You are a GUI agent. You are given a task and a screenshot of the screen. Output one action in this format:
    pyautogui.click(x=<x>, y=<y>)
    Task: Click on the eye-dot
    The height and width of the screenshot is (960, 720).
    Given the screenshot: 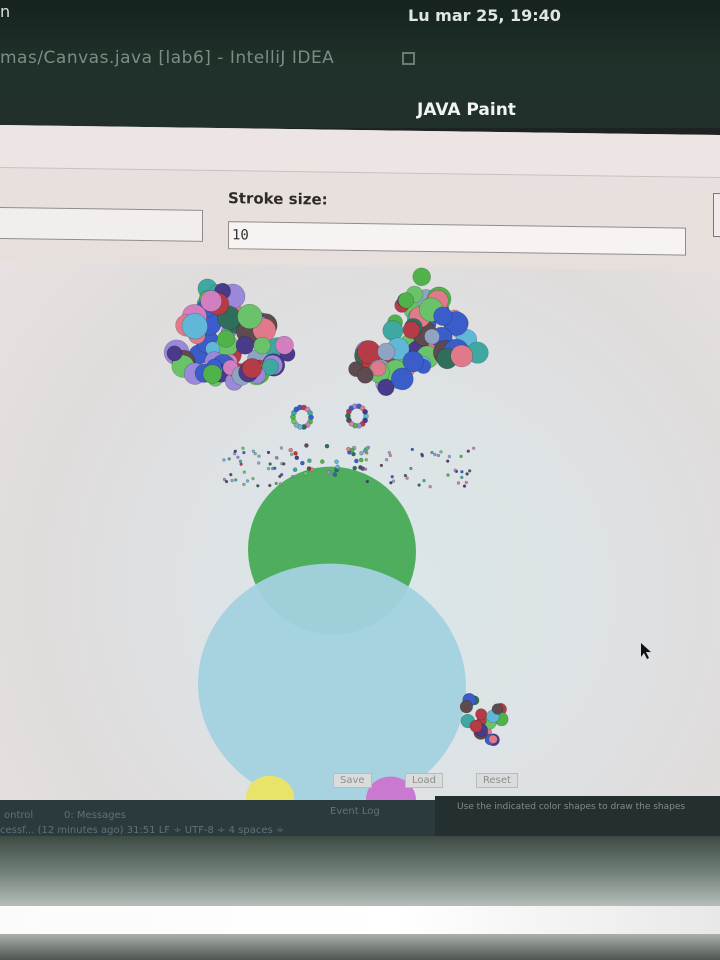 What is the action you would take?
    pyautogui.click(x=365, y=411)
    